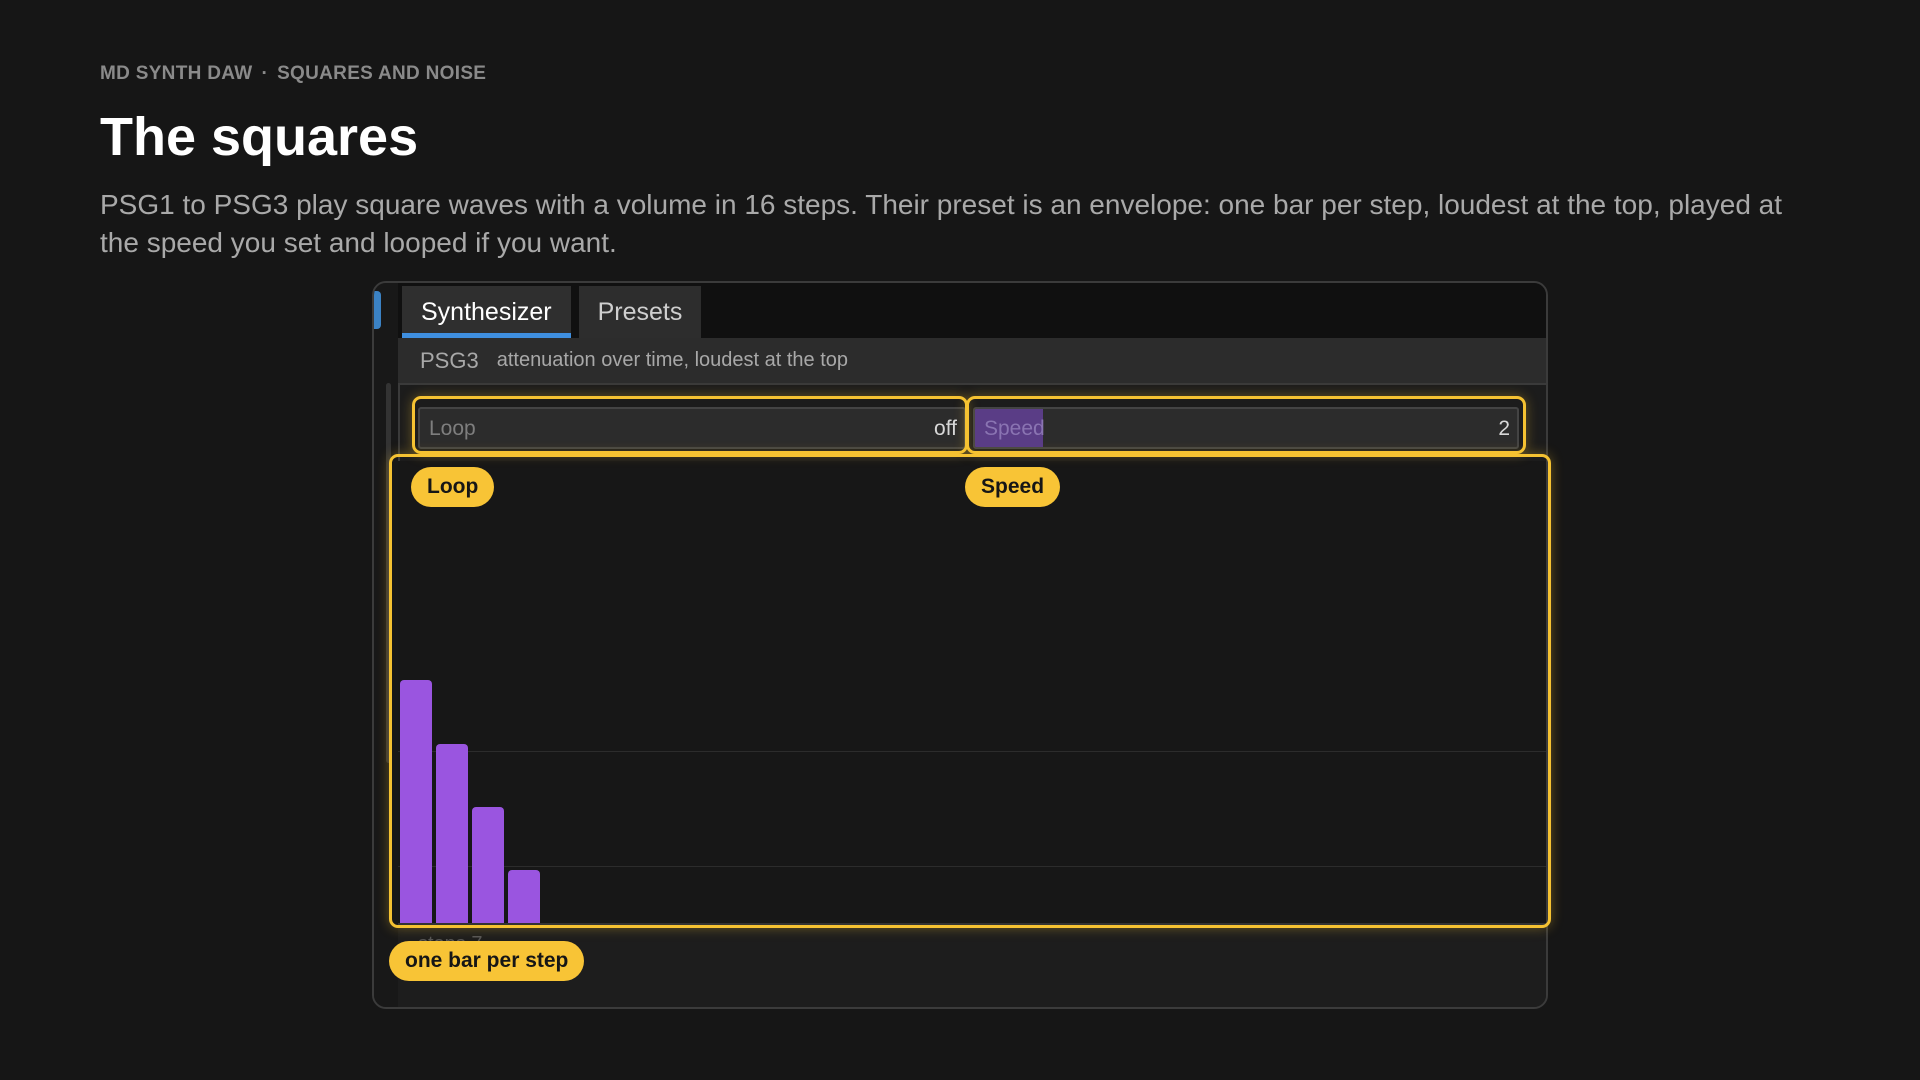 The width and height of the screenshot is (1920, 1080). Describe the element at coordinates (449, 360) in the screenshot. I see `channel-name: PSG3` at that location.